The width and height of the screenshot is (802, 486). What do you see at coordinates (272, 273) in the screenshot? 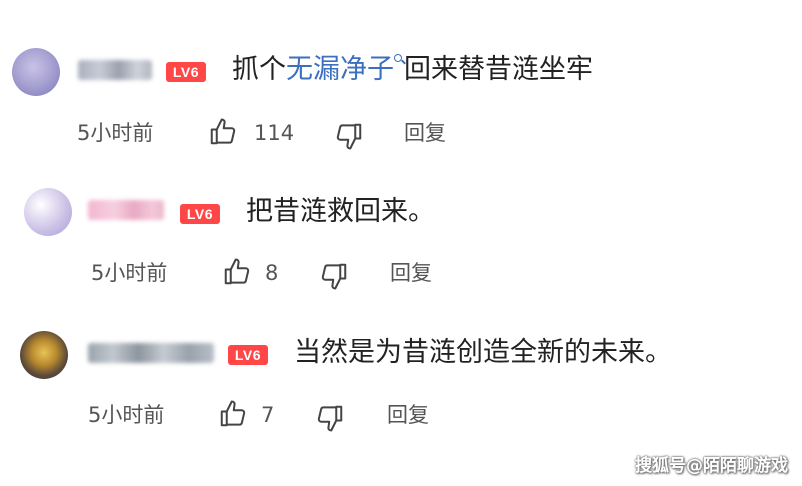
I see `like-count: 8` at bounding box center [272, 273].